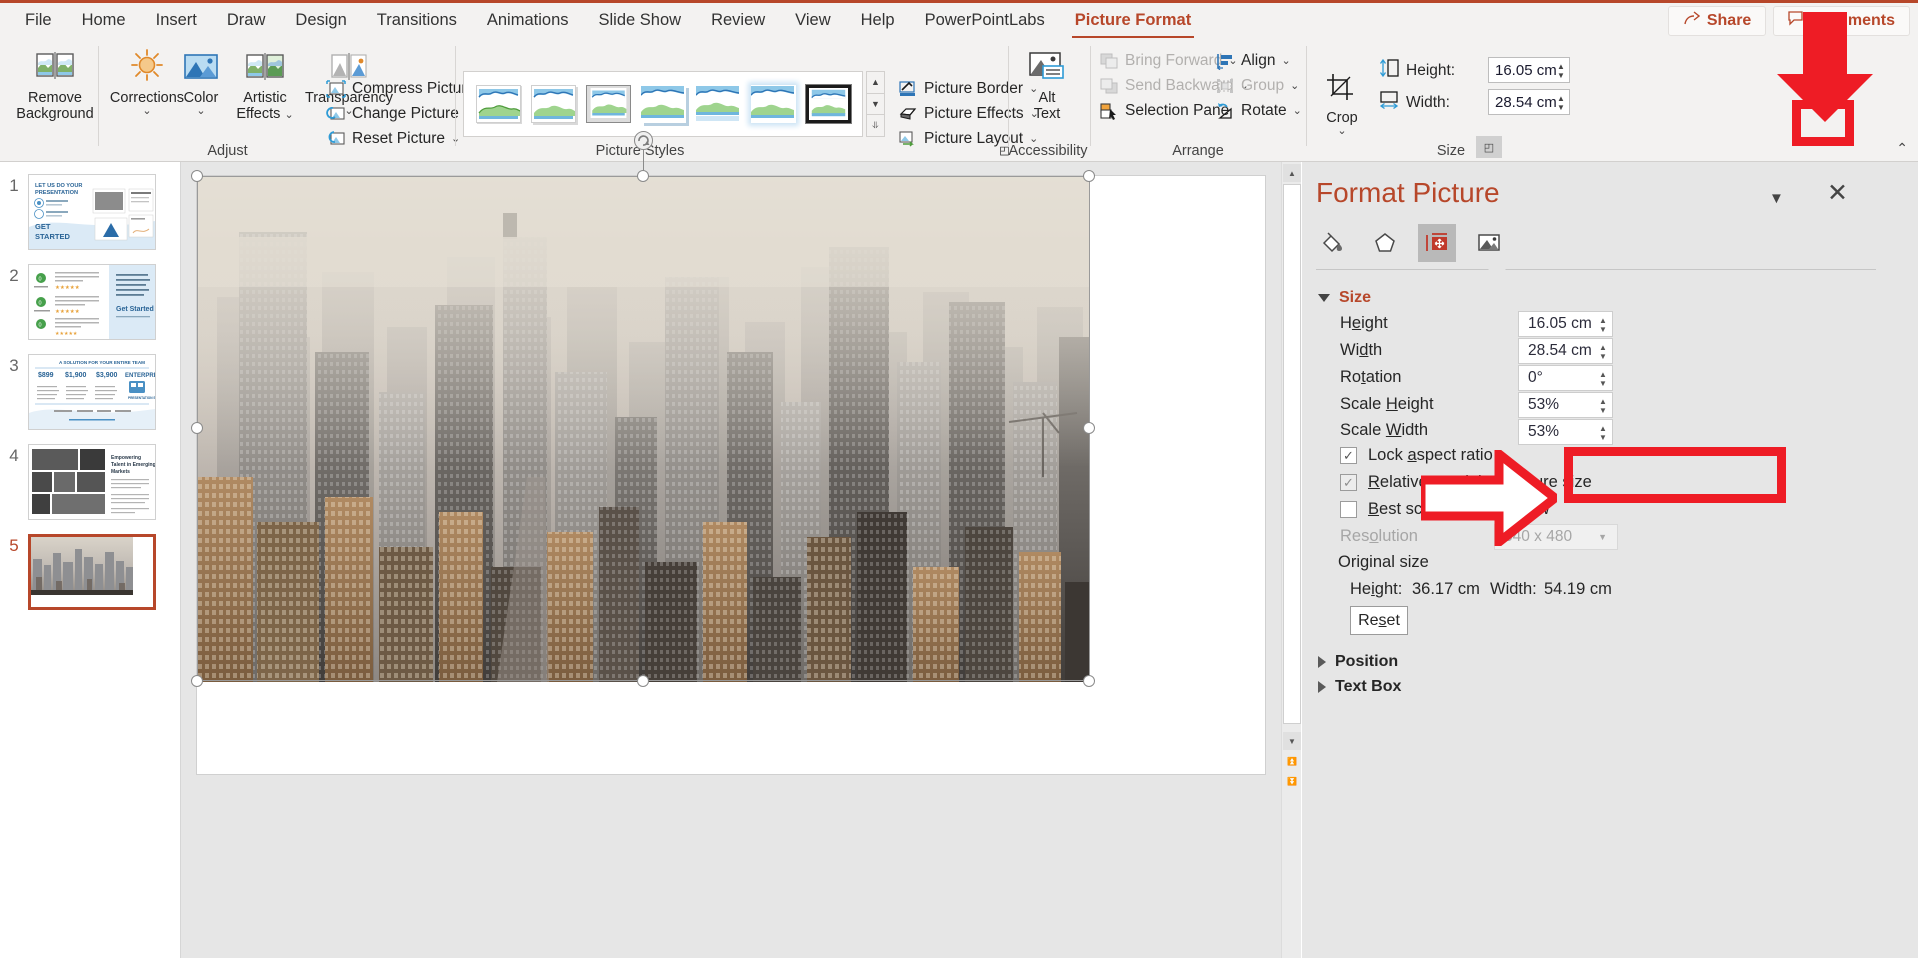  I want to click on resize-handle-middle-left, so click(197, 428).